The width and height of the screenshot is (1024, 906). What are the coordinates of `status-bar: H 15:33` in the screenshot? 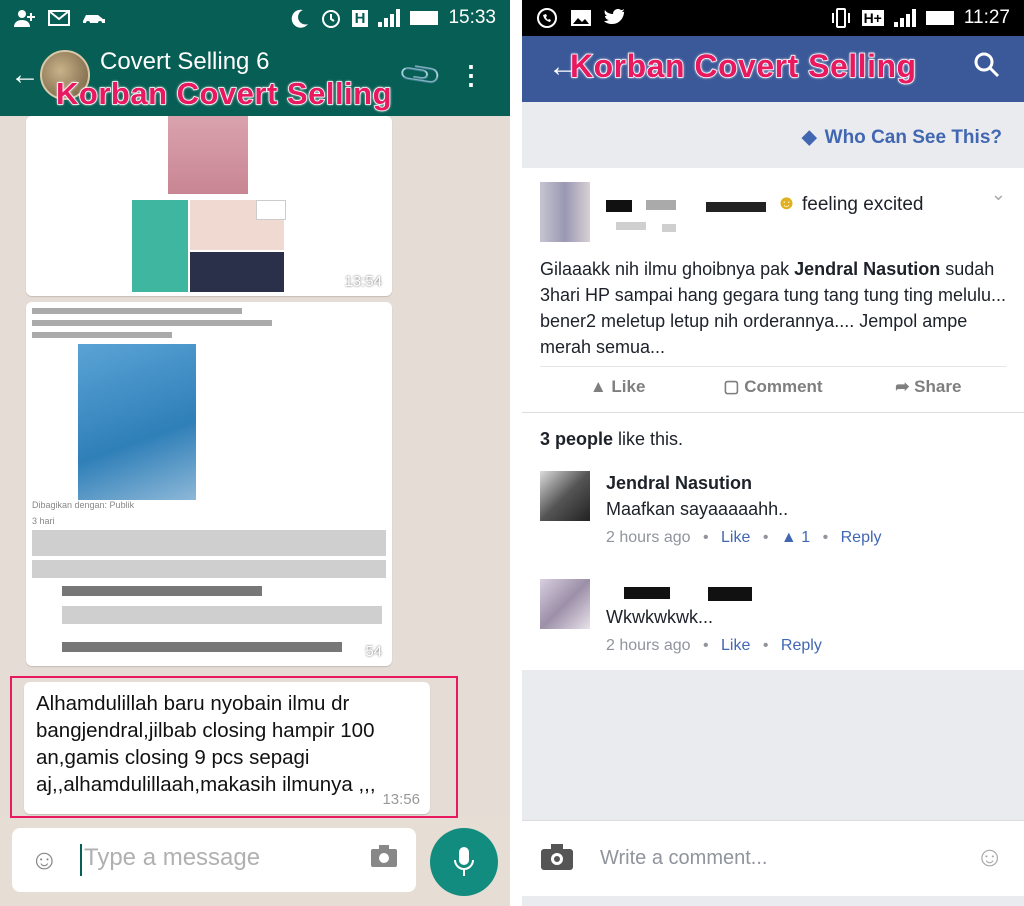 It's located at (255, 18).